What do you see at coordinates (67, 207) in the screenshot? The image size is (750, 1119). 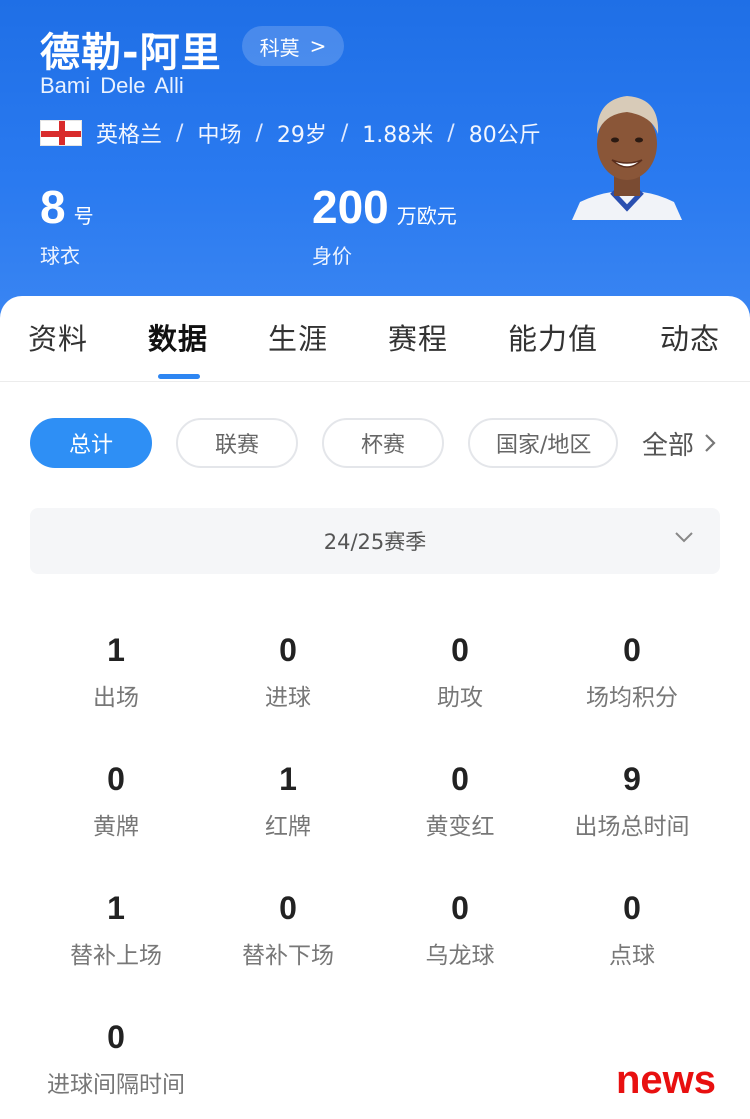 I see `jersey-stat: 8 号` at bounding box center [67, 207].